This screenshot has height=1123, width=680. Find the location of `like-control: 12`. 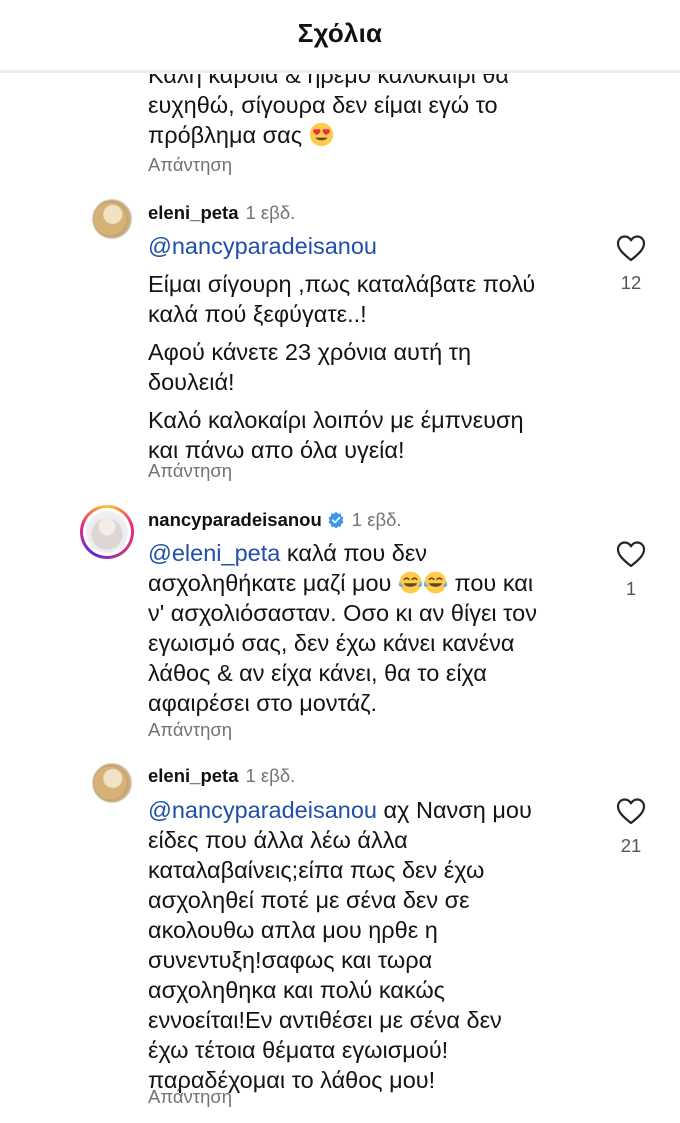

like-control: 12 is located at coordinates (631, 264).